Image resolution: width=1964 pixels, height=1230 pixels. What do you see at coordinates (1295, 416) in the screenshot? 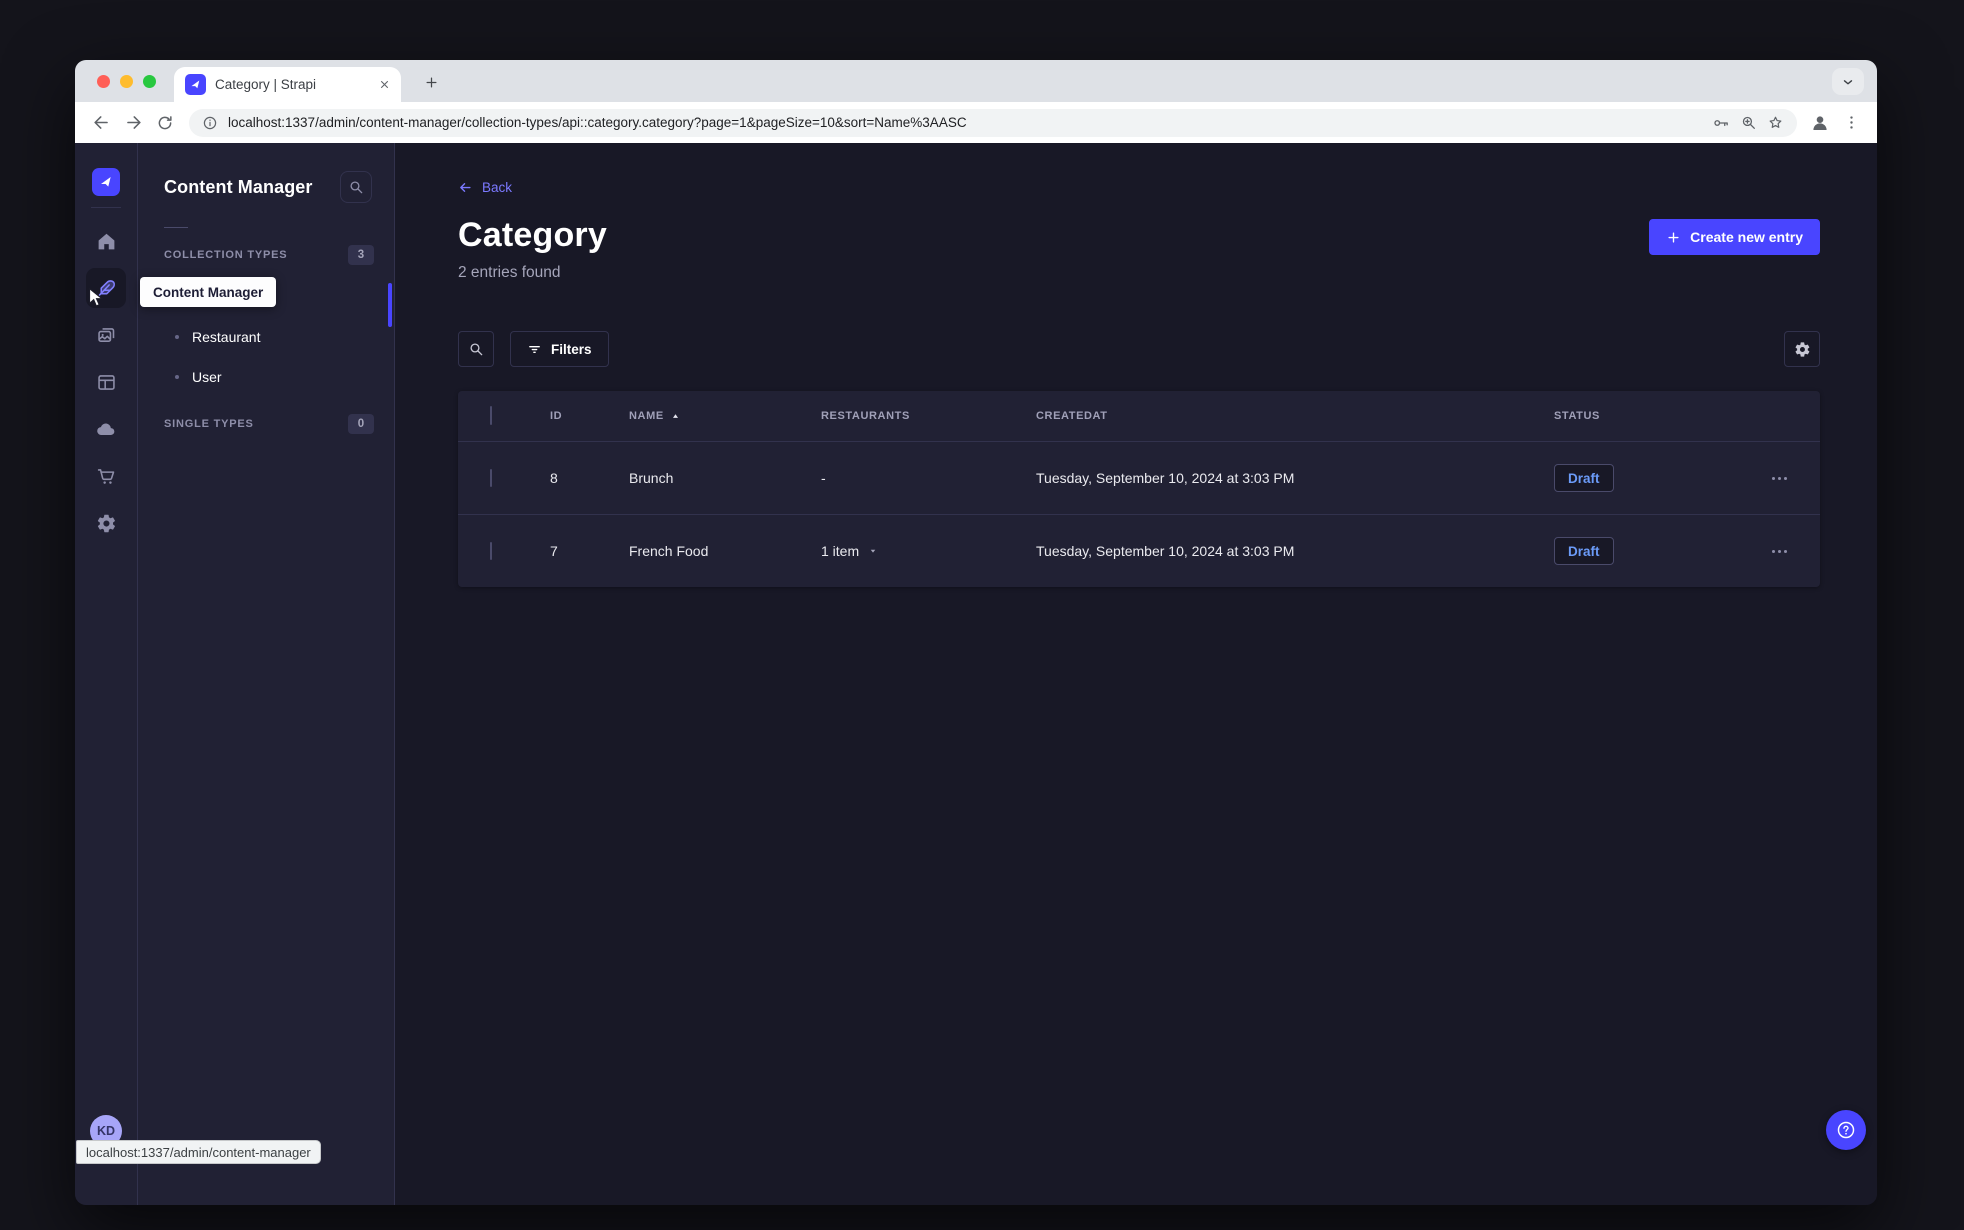
I see `column-header-createdat: CREATEDAT` at bounding box center [1295, 416].